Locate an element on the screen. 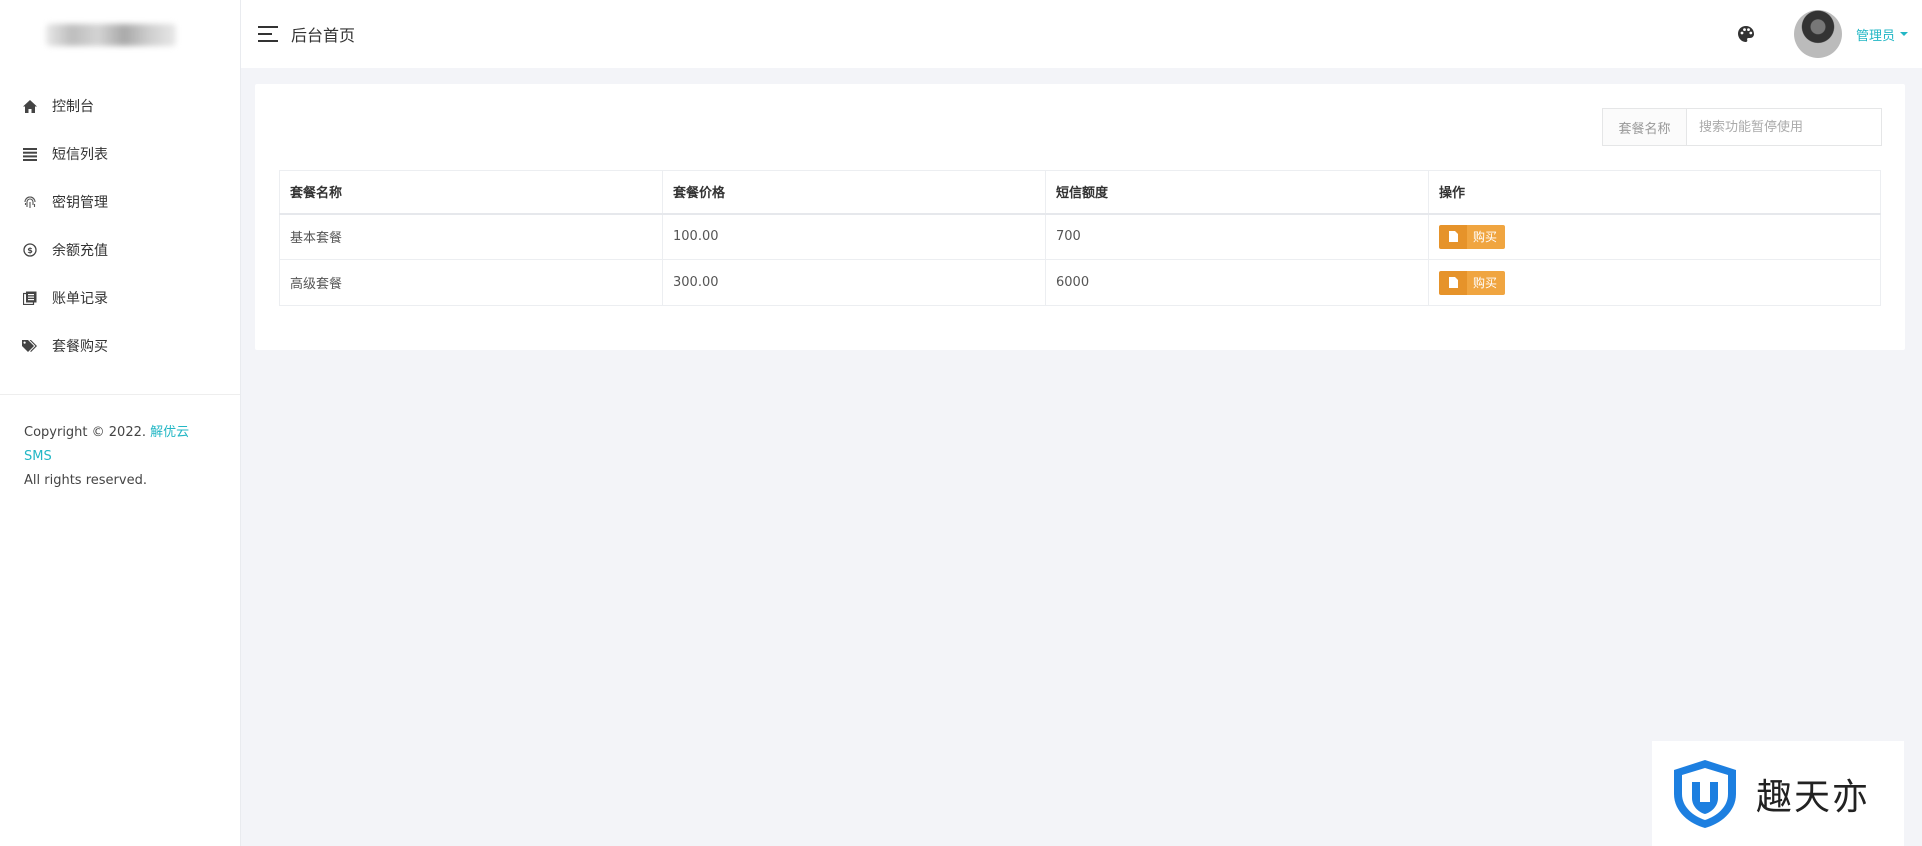  sidebar-item-label: 余额充值 is located at coordinates (80, 251).